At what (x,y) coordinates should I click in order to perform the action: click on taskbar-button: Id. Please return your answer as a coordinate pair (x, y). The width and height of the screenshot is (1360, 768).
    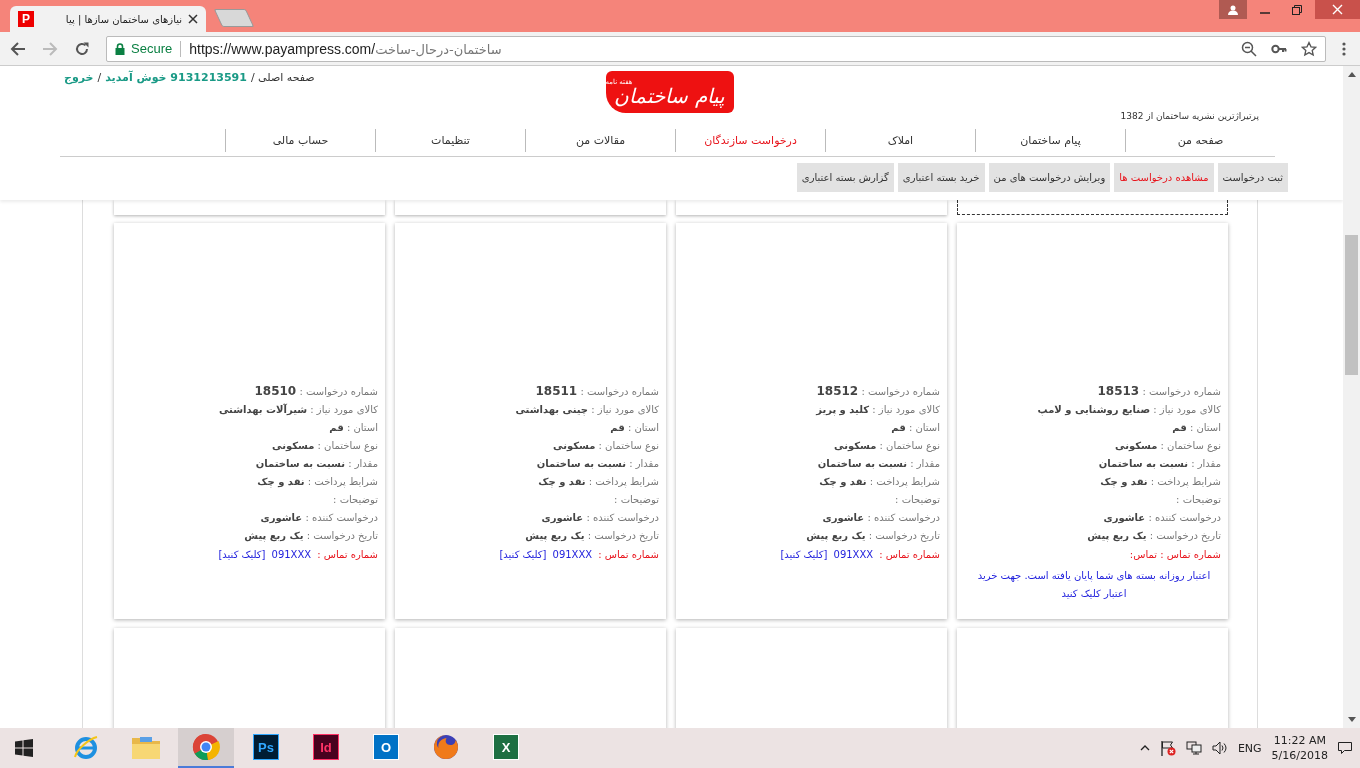
    Looking at the image, I should click on (326, 748).